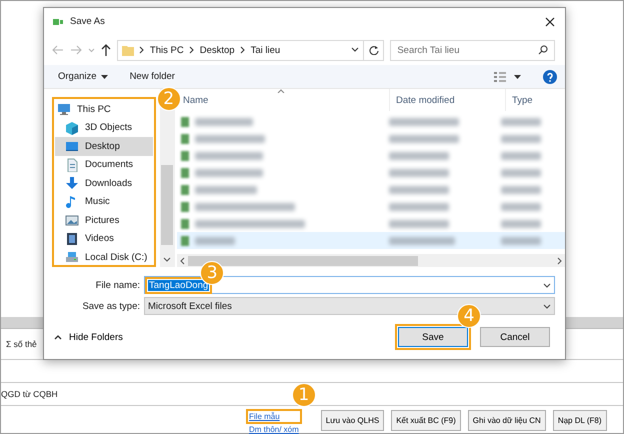  What do you see at coordinates (58, 22) in the screenshot?
I see `app-icon` at bounding box center [58, 22].